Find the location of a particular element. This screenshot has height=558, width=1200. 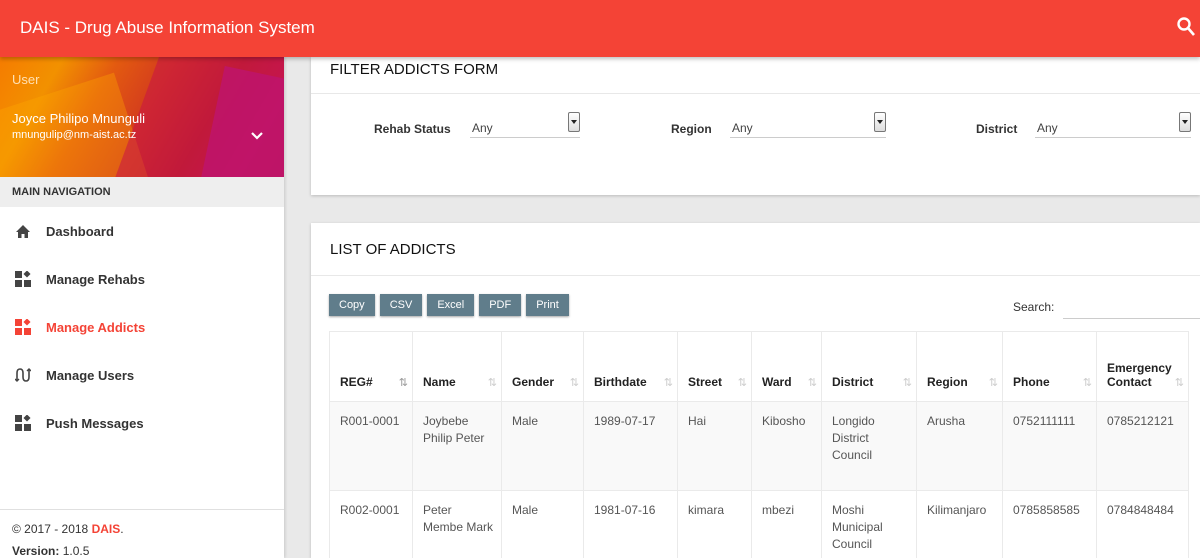

print-button: Print is located at coordinates (547, 305).